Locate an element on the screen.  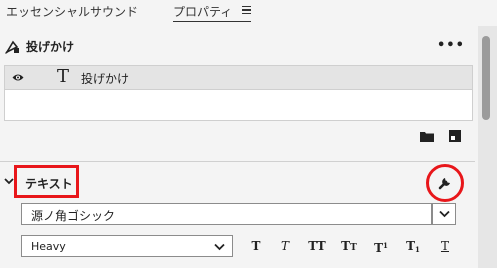
underline-button: T is located at coordinates (445, 246).